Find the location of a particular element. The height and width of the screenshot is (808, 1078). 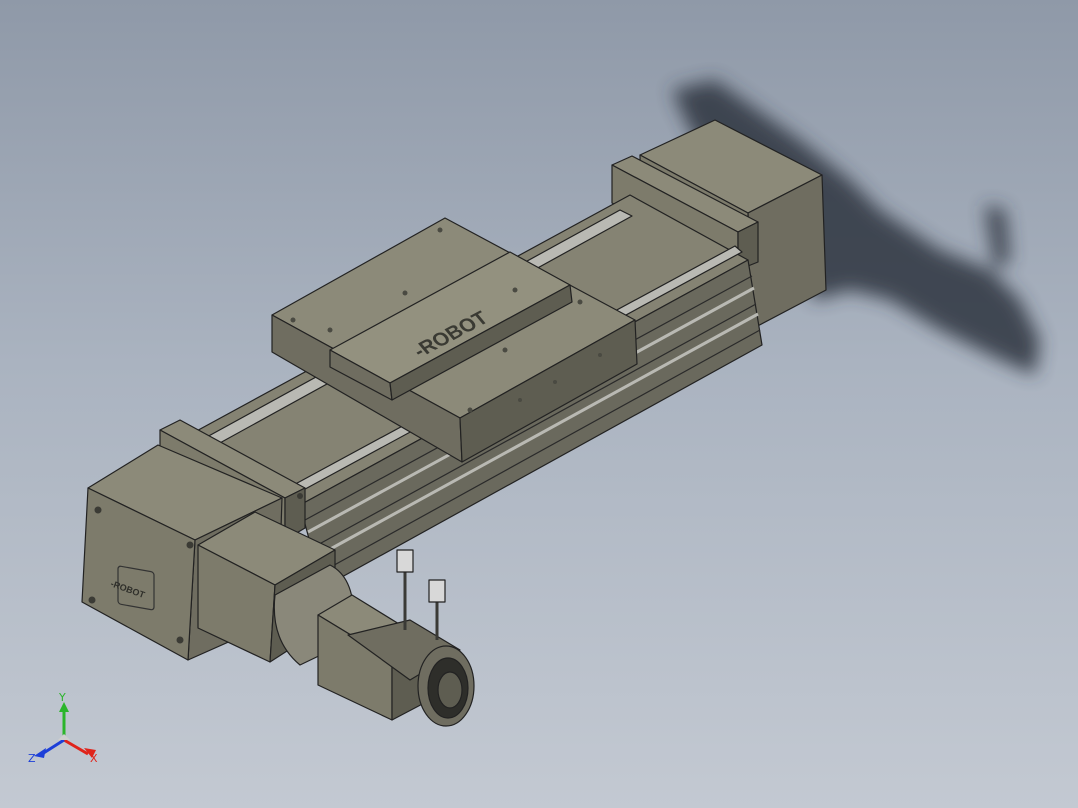

x-axis-line is located at coordinates (76, 747).